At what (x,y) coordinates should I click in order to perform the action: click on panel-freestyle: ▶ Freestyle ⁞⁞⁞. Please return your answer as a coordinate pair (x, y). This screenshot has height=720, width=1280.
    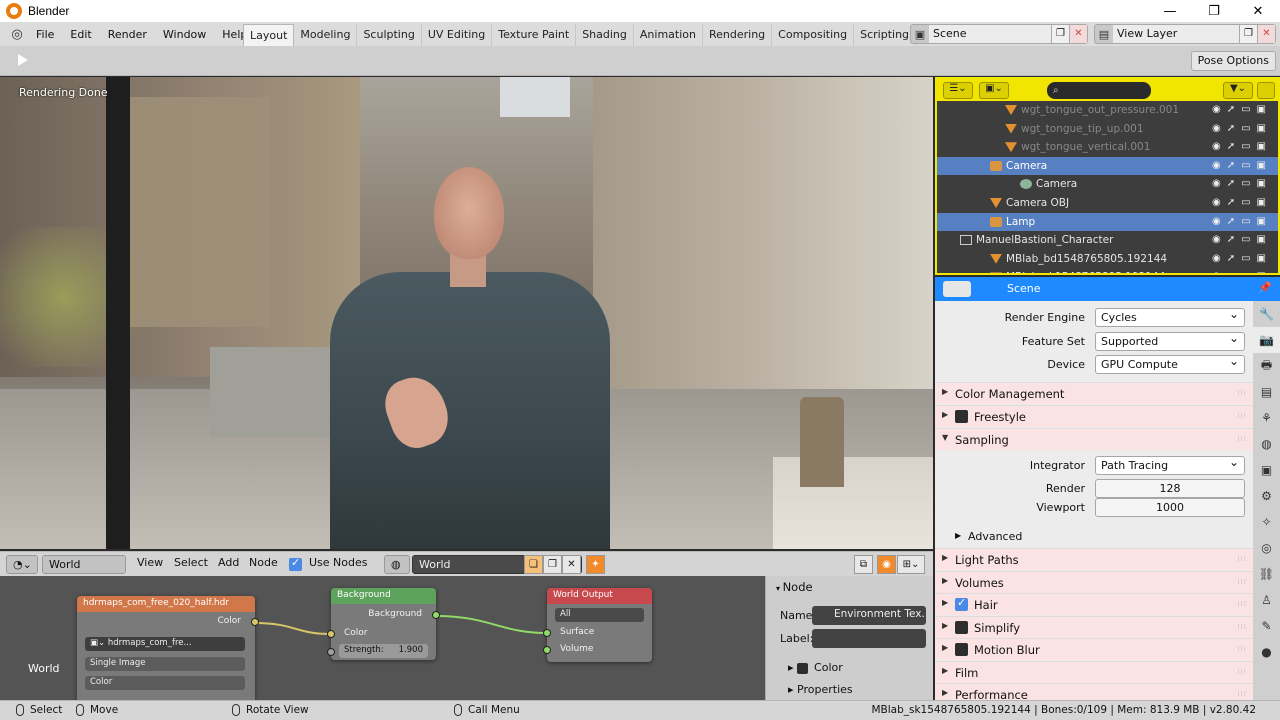
    Looking at the image, I should click on (1094, 416).